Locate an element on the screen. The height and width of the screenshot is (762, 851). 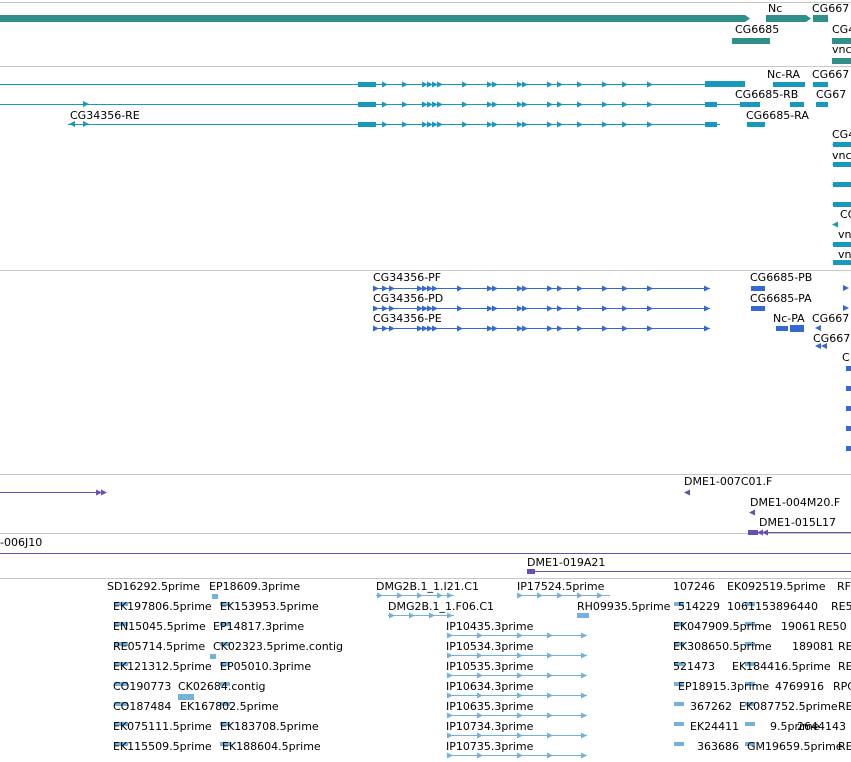
feature-label: EP18609.3prime is located at coordinates (254, 586).